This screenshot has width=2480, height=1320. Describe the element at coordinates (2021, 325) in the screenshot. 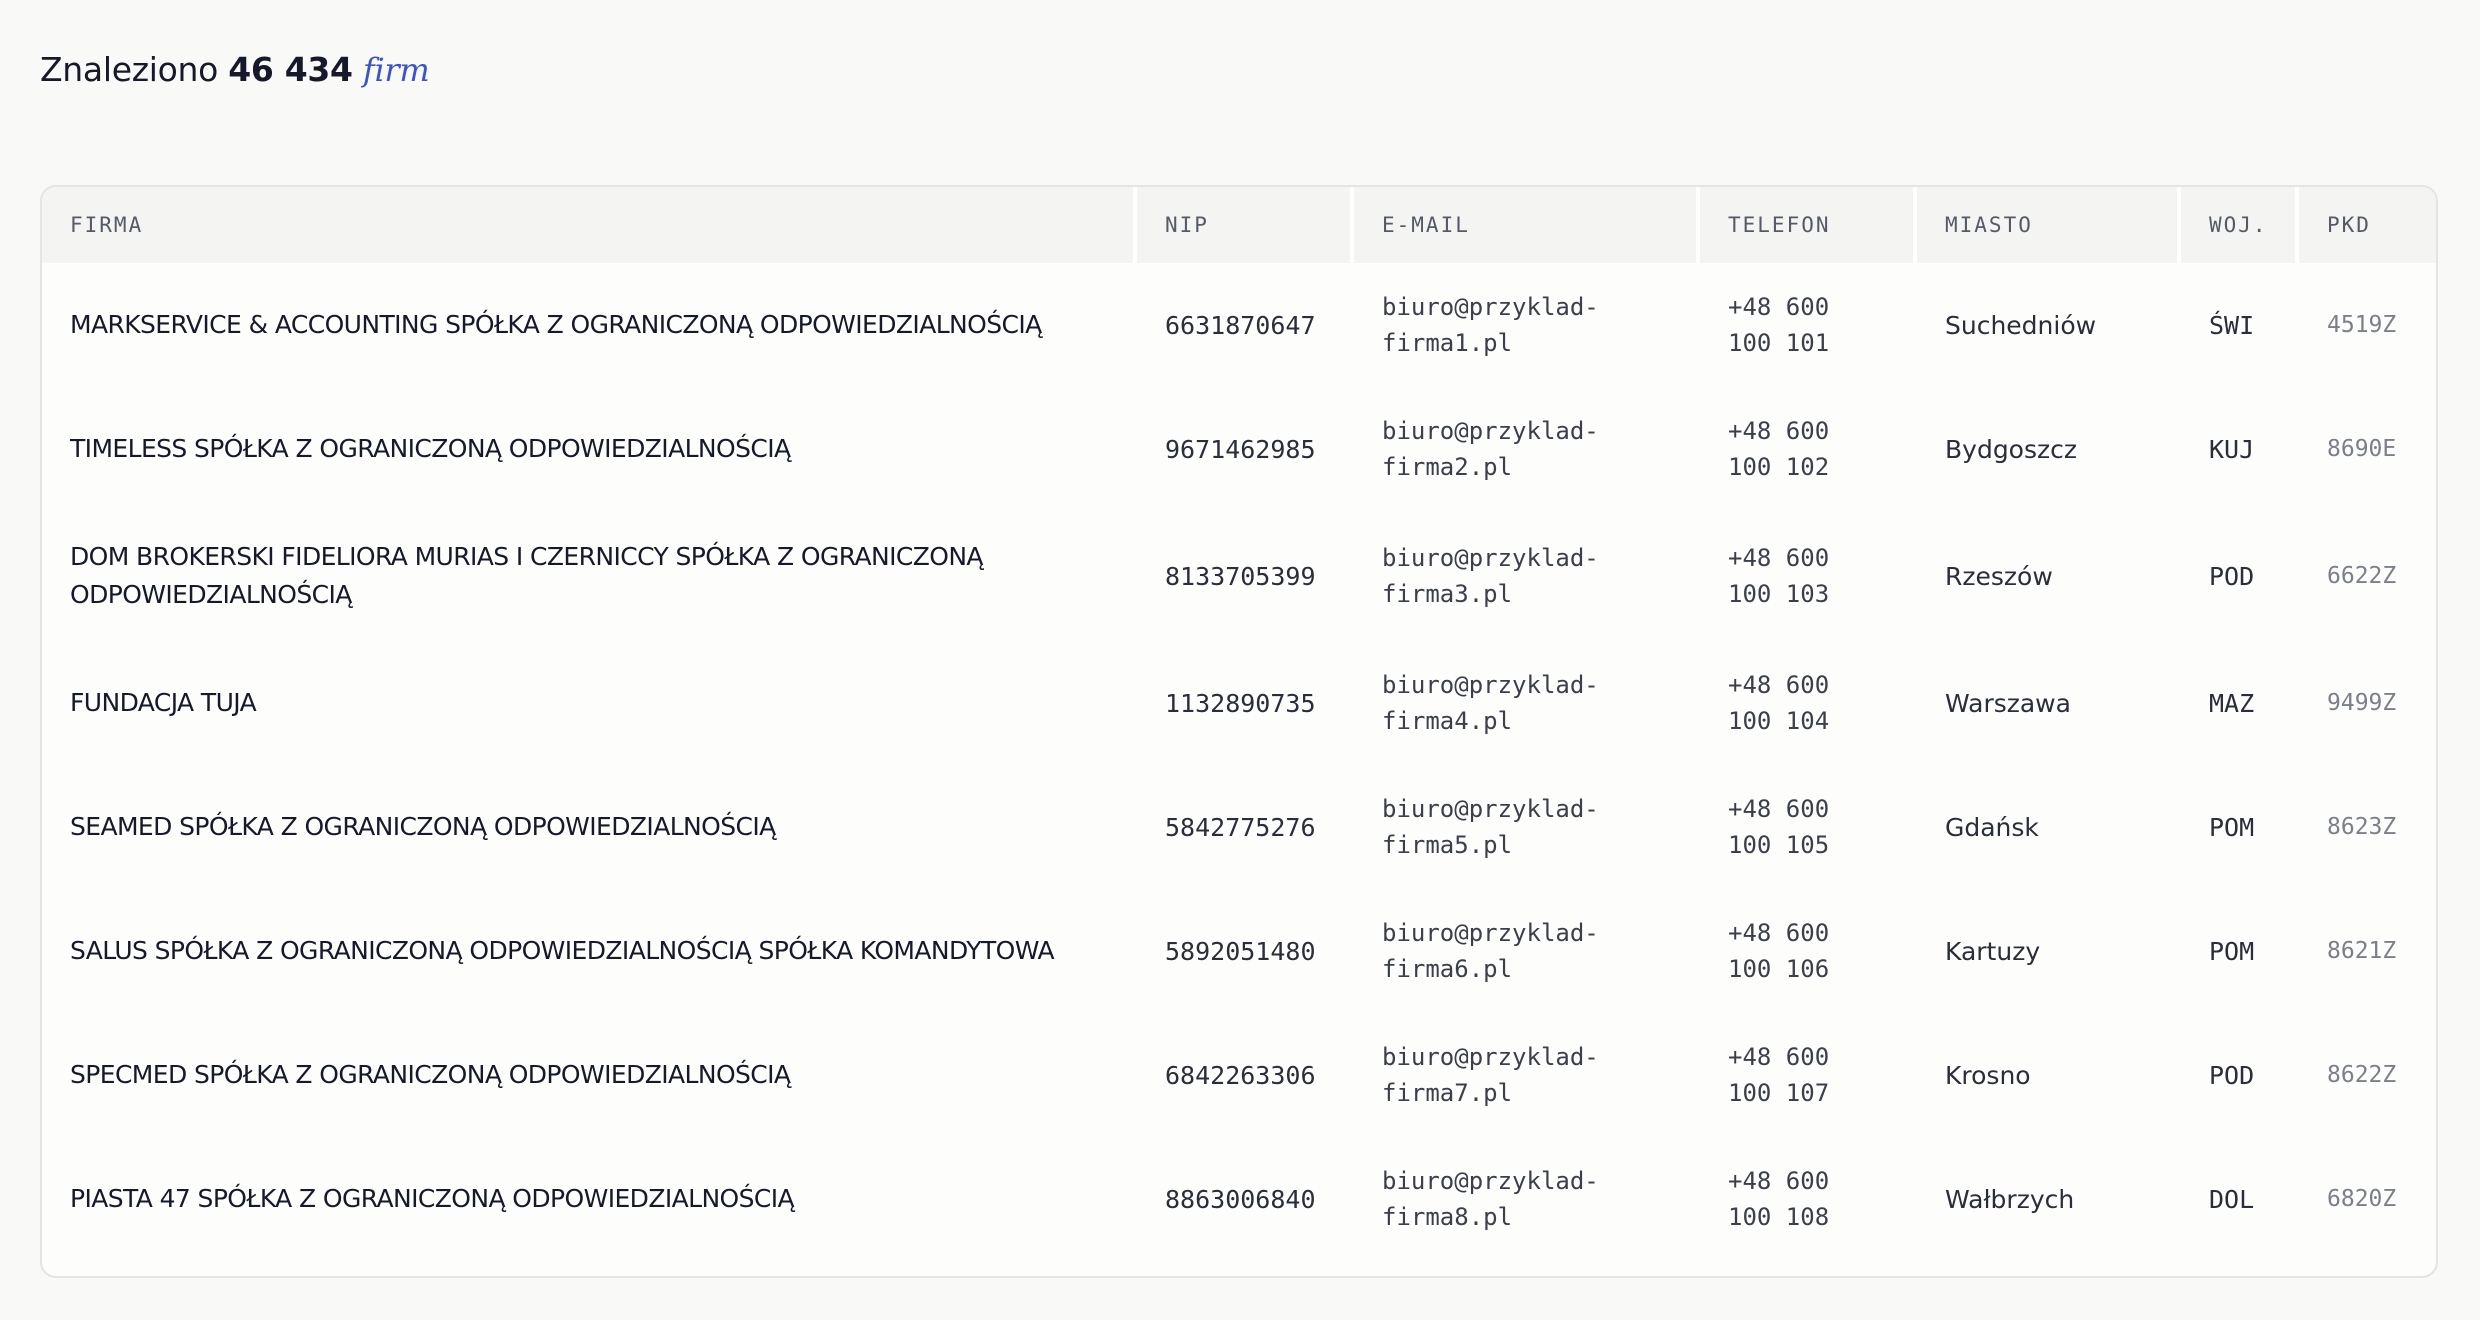

I see `cell-miasto: Suchedniów` at that location.